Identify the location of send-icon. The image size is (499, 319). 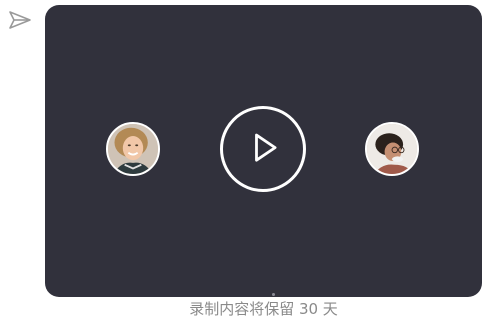
(20, 20).